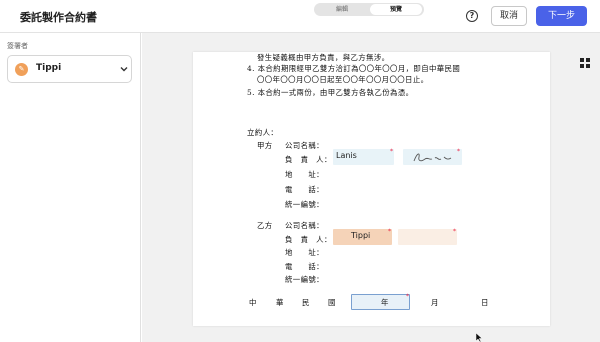 This screenshot has width=600, height=342. I want to click on party-a-label: 甲方, so click(265, 145).